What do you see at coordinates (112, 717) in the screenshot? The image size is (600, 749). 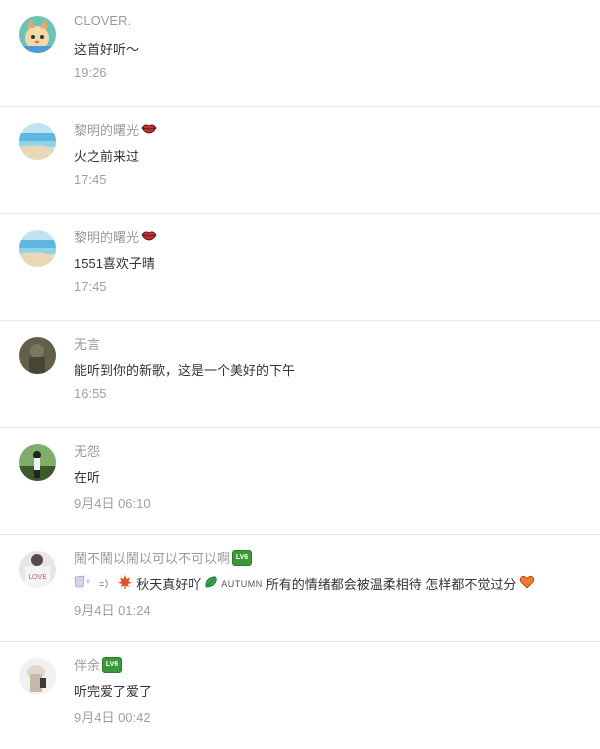 I see `comment-time: 9月4日 00:42` at bounding box center [112, 717].